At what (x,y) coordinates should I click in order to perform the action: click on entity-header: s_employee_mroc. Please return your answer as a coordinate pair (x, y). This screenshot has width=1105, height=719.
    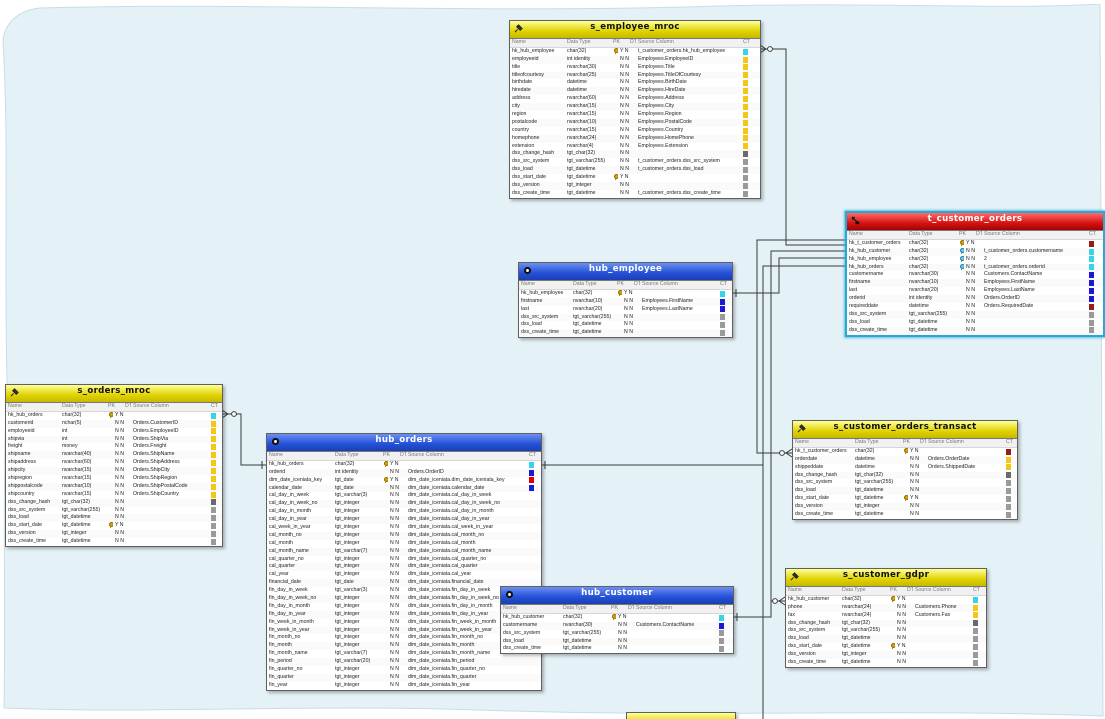
    Looking at the image, I should click on (635, 30).